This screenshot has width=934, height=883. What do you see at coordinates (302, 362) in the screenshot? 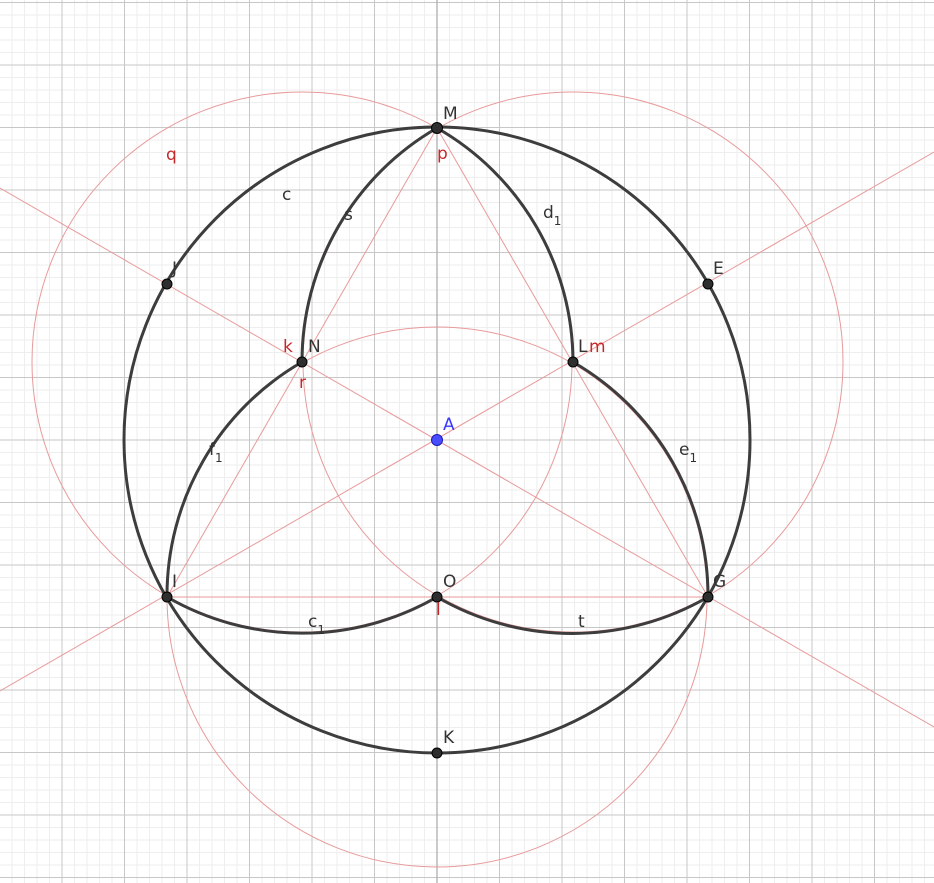
I see `point-n` at bounding box center [302, 362].